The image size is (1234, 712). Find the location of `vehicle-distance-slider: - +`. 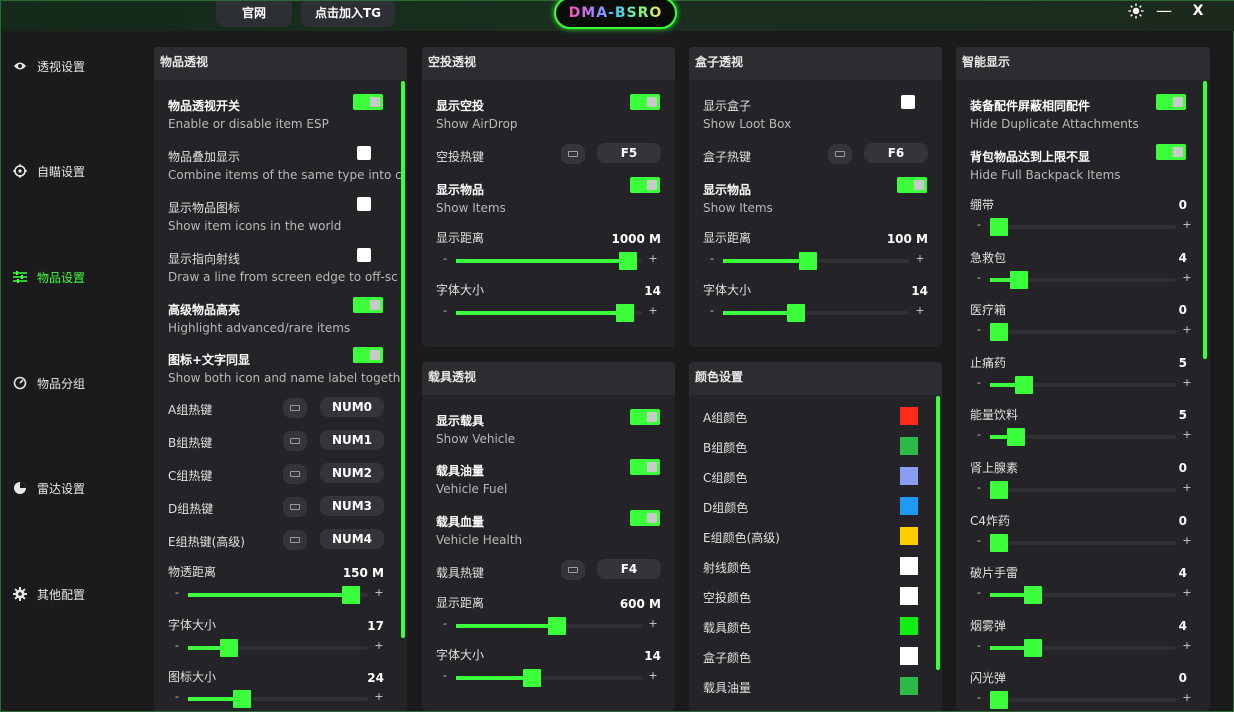

vehicle-distance-slider: - + is located at coordinates (549, 626).